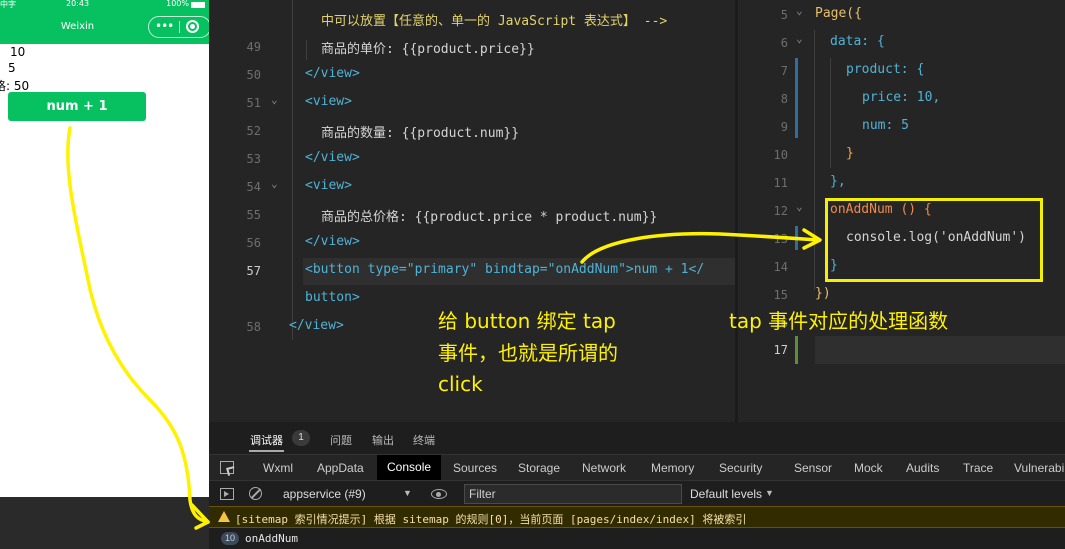  What do you see at coordinates (104, 27) in the screenshot?
I see `navigation-bar: Weixin •••` at bounding box center [104, 27].